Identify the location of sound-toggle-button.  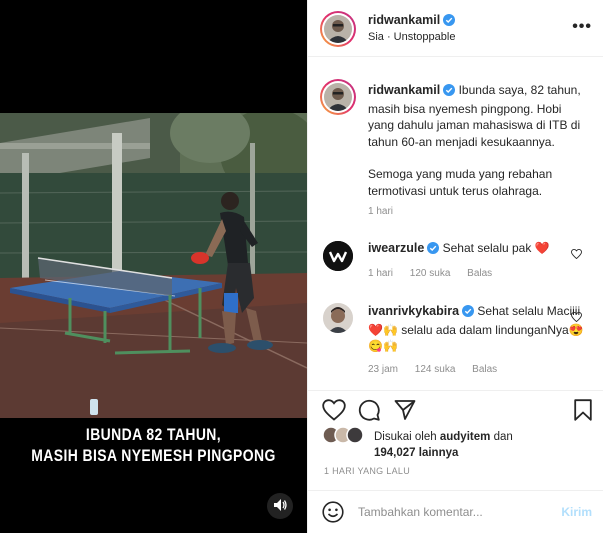
(280, 506).